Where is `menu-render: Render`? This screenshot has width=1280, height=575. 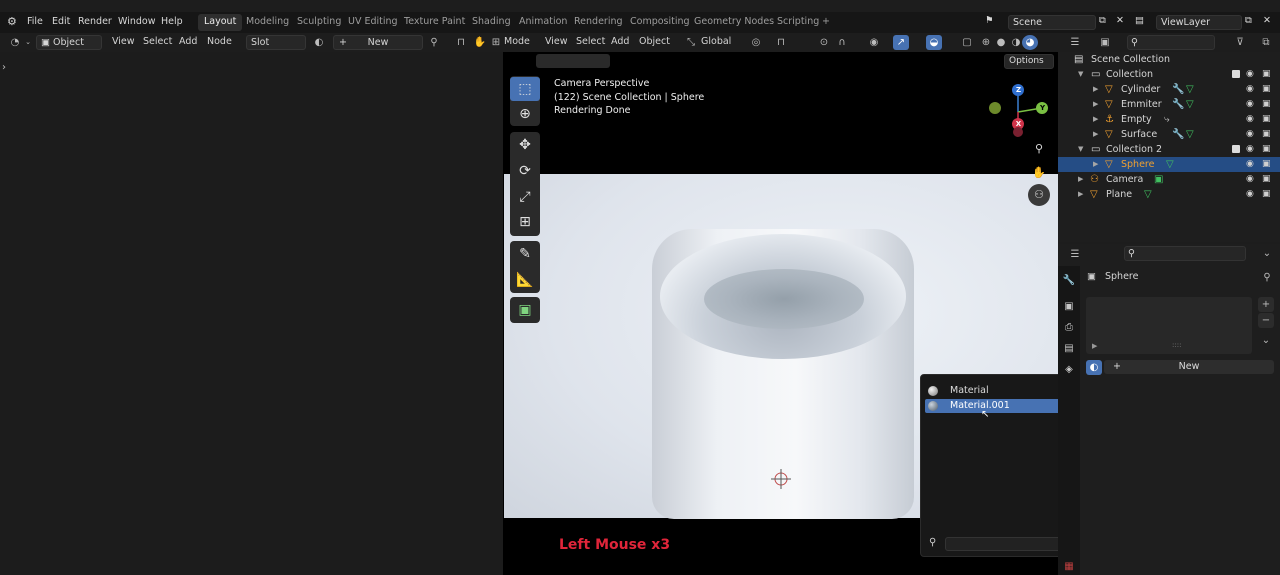
menu-render: Render is located at coordinates (95, 21).